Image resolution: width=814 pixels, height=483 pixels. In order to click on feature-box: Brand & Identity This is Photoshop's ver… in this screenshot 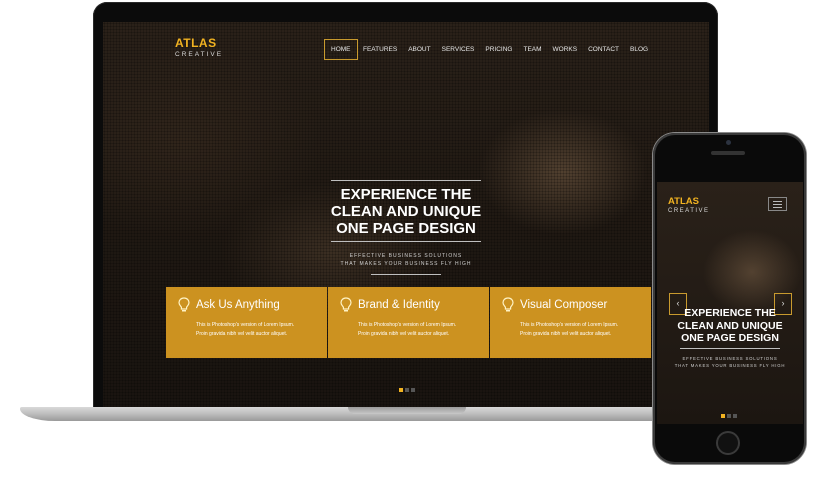, I will do `click(408, 322)`.